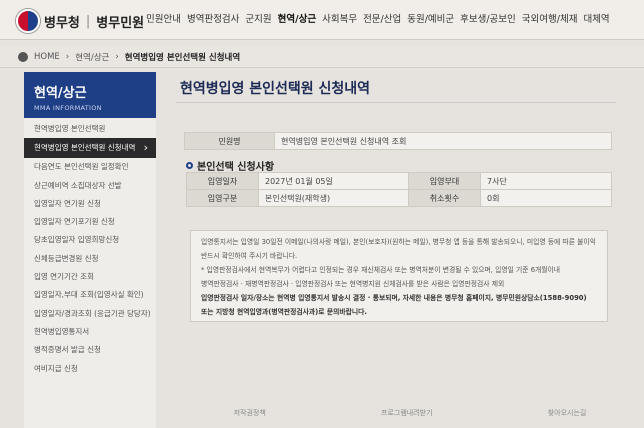  I want to click on sidebar-subtitle: MMA INFORMATION, so click(68, 108).